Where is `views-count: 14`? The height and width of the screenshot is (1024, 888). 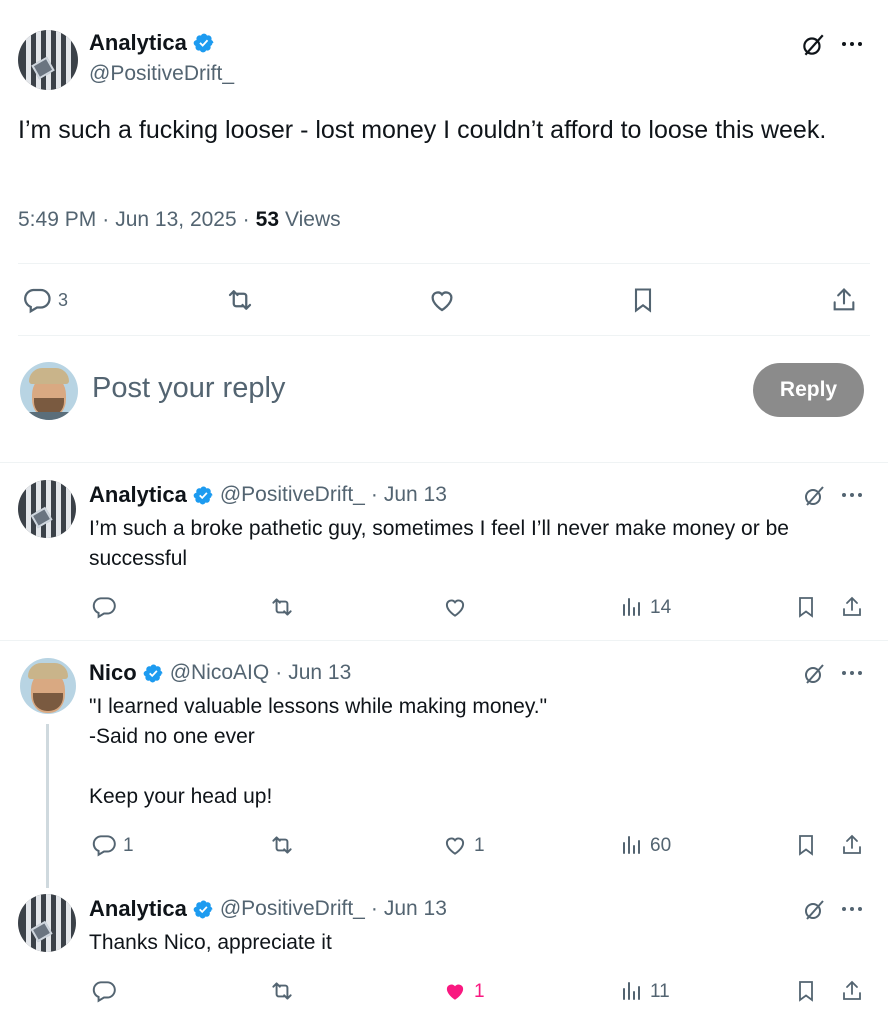 views-count: 14 is located at coordinates (661, 607).